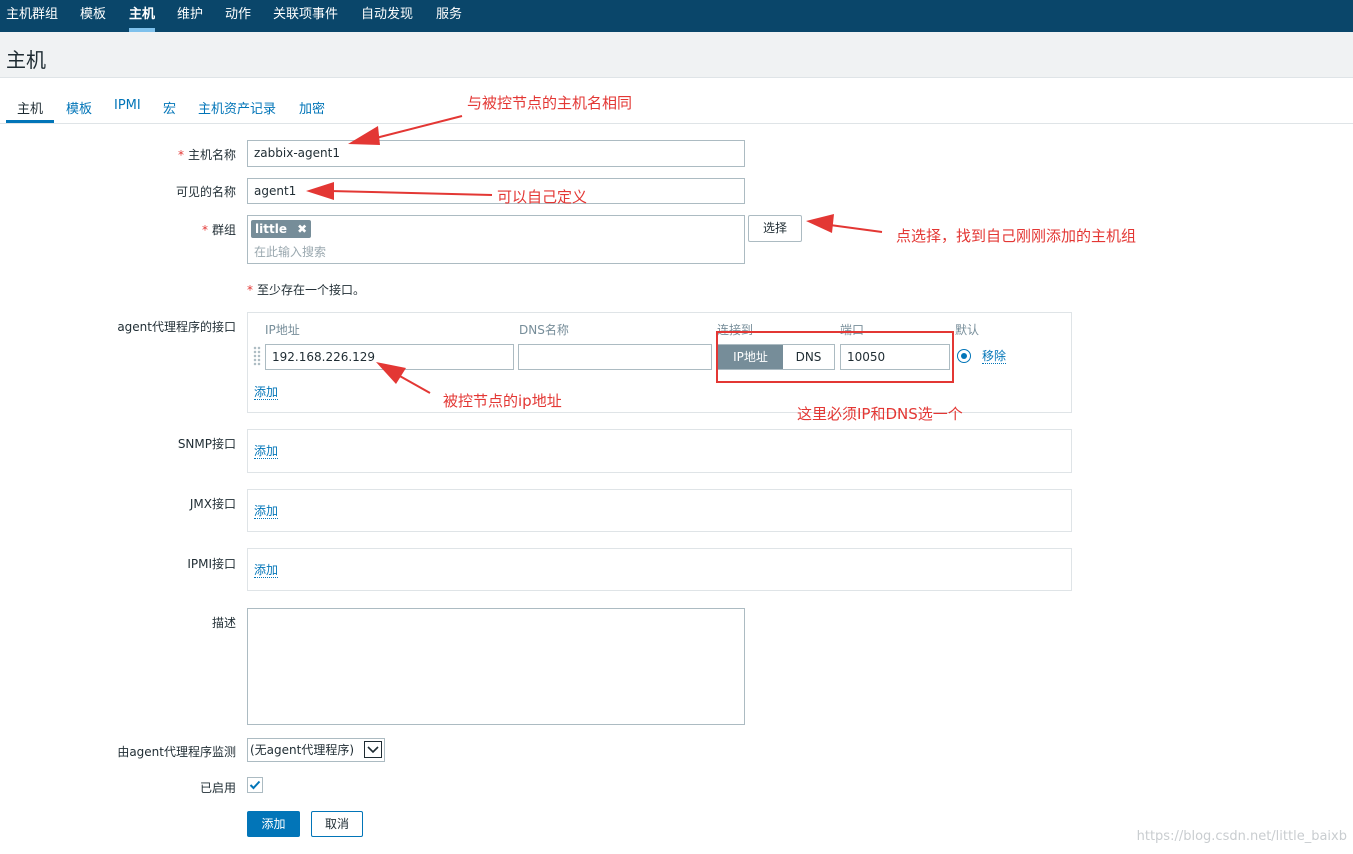 This screenshot has width=1353, height=854. Describe the element at coordinates (542, 197) in the screenshot. I see `annotation-visible-name: 可以自己定义` at that location.